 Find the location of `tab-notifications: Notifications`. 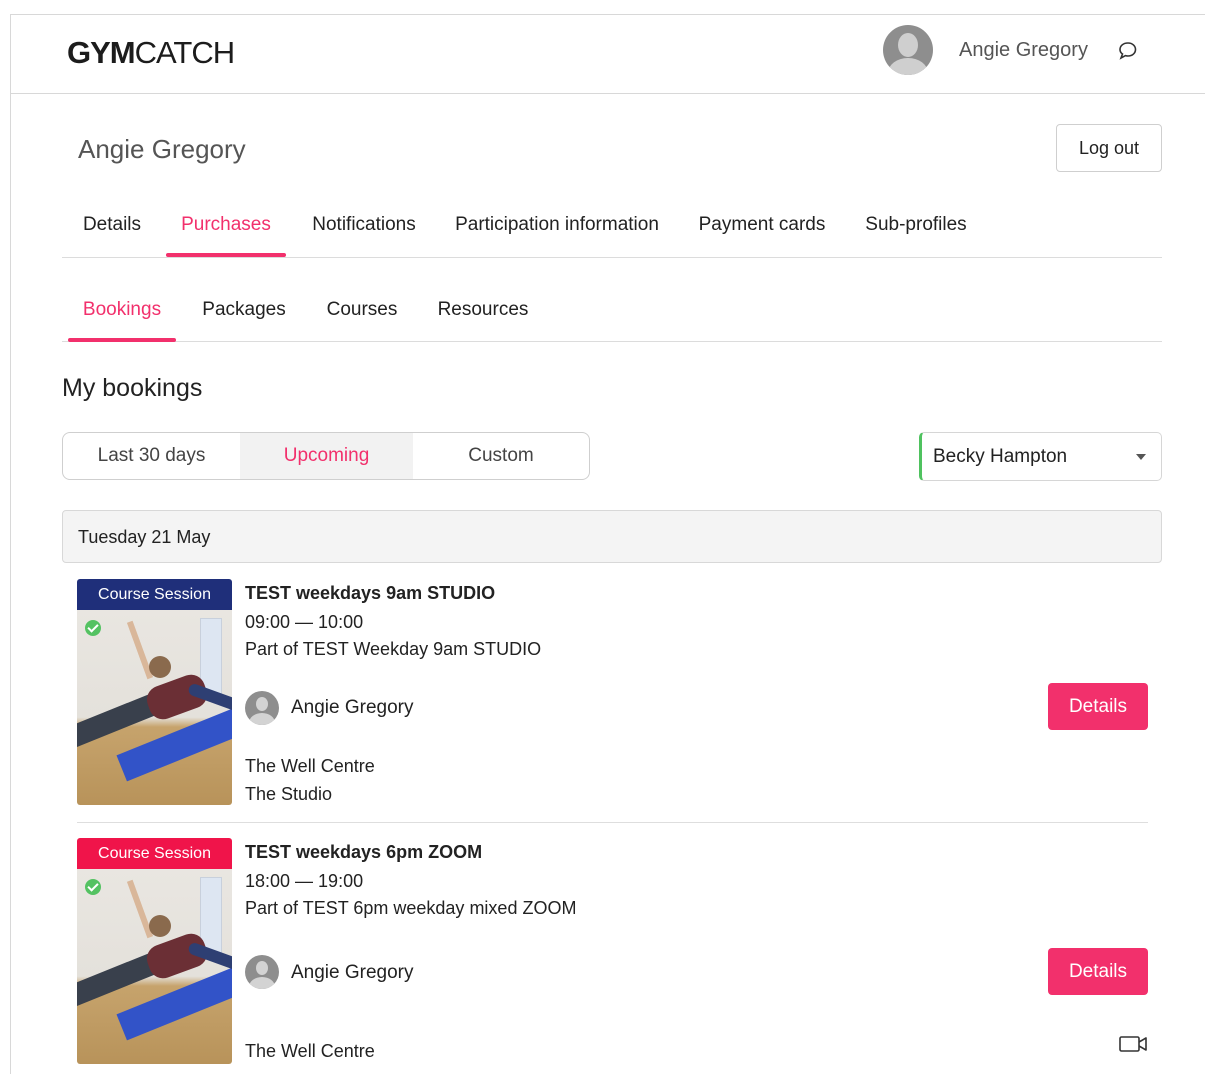

tab-notifications: Notifications is located at coordinates (364, 228).